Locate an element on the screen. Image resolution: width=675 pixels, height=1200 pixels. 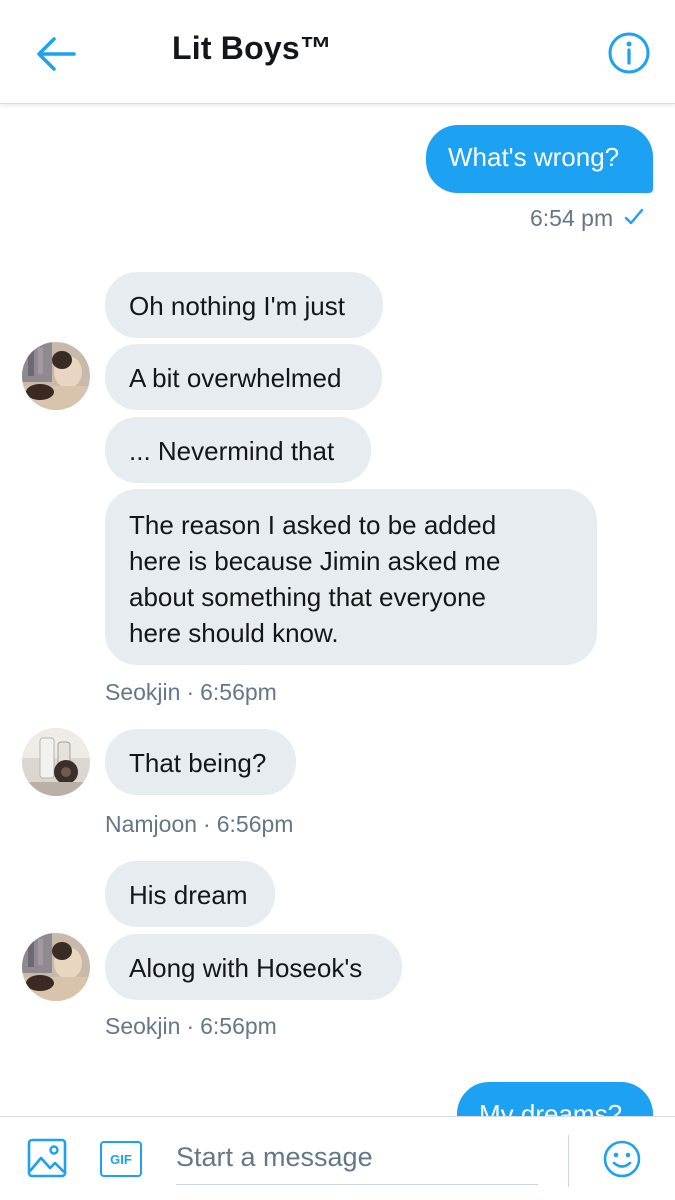
read-check-icon is located at coordinates (634, 219).